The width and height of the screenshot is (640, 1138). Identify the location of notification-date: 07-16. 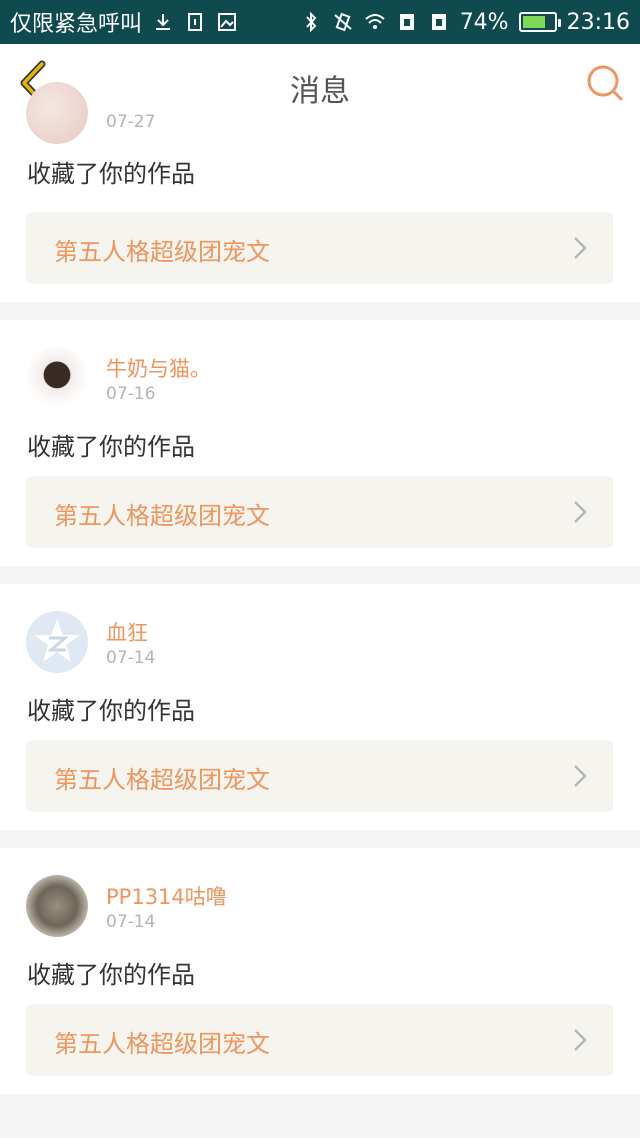
(131, 394).